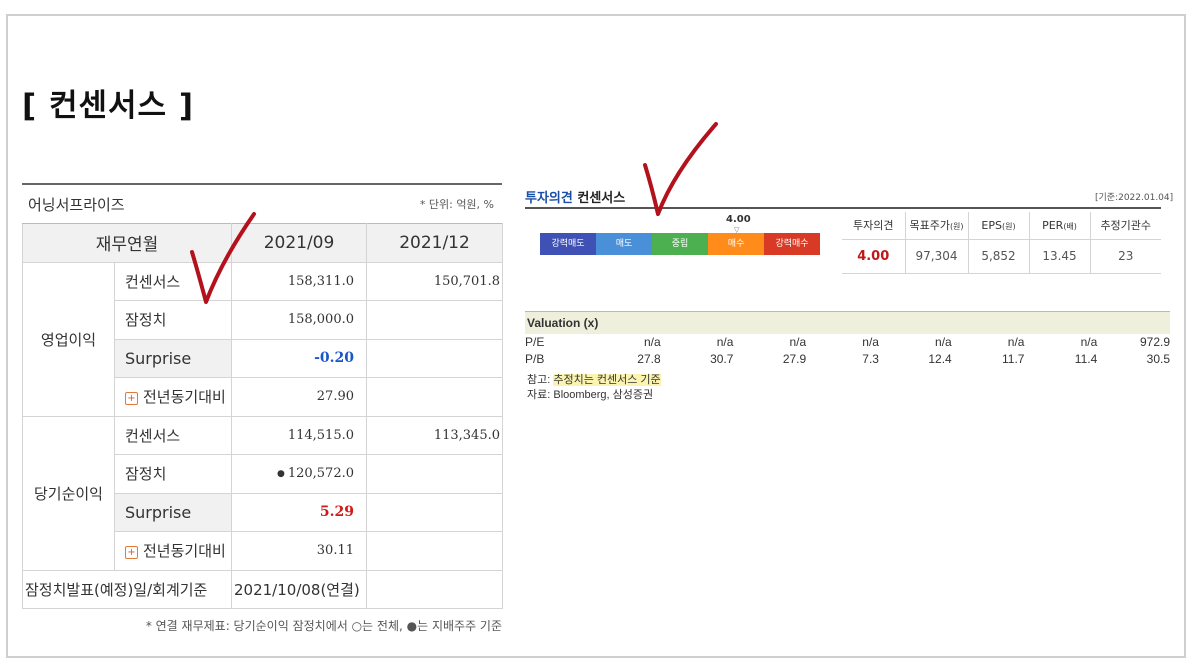 Image resolution: width=1192 pixels, height=663 pixels. What do you see at coordinates (568, 244) in the screenshot?
I see `rating-strong-sell: 강력매도` at bounding box center [568, 244].